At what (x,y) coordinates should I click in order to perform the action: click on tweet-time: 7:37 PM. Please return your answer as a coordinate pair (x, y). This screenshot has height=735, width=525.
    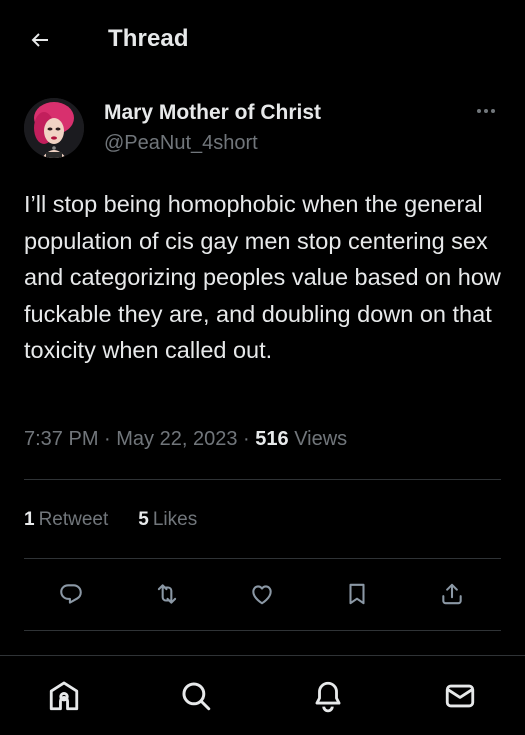
    Looking at the image, I should click on (61, 439).